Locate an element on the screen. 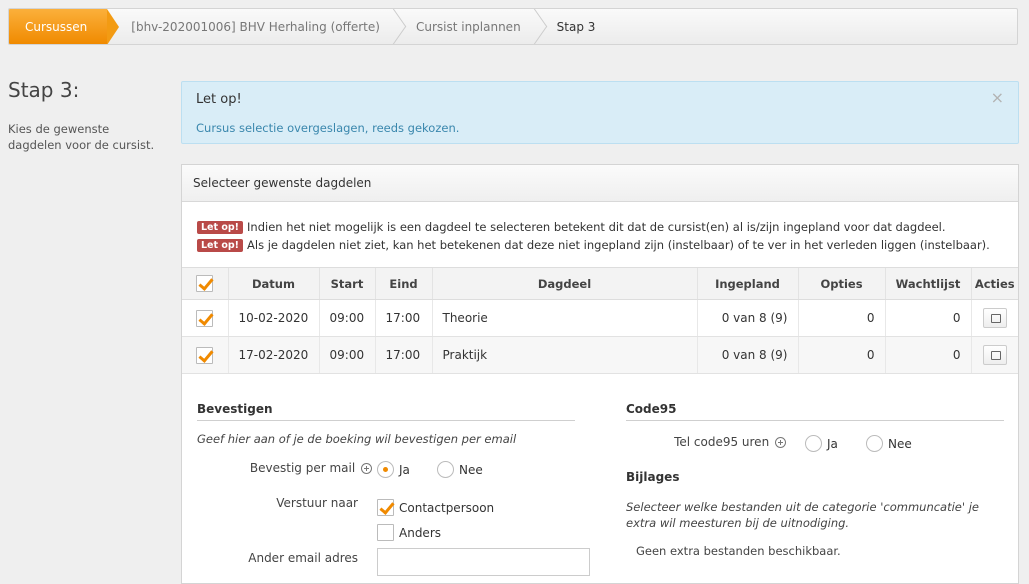  code95-ja-label: Ja is located at coordinates (832, 443).